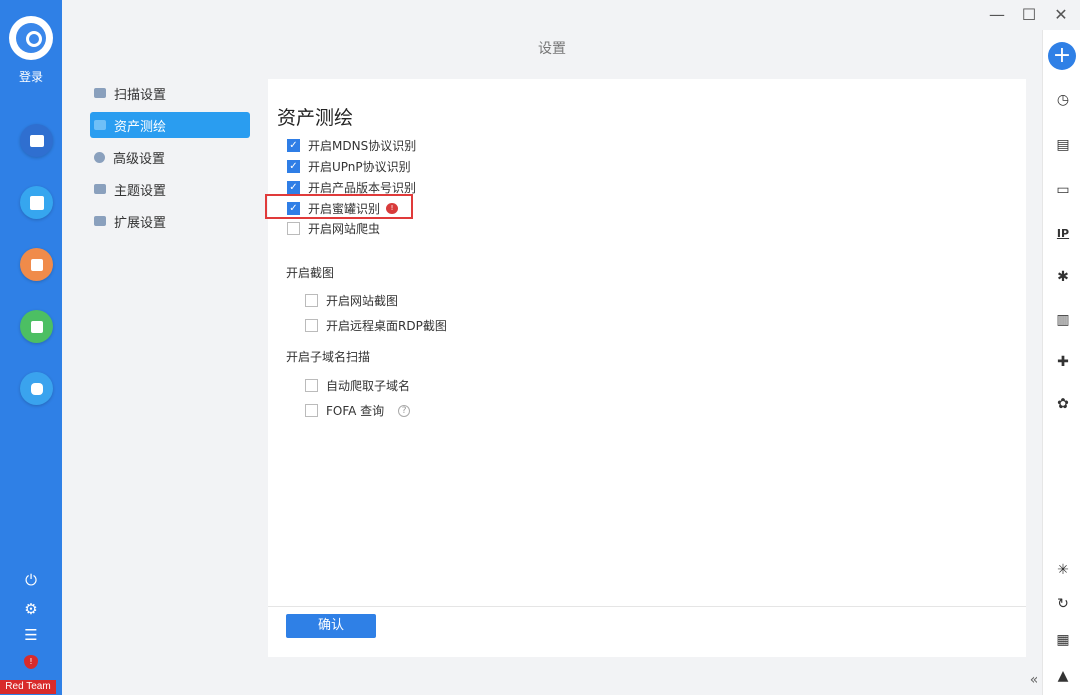 This screenshot has height=695, width=1080. I want to click on power-icon: ⏻, so click(31, 580).